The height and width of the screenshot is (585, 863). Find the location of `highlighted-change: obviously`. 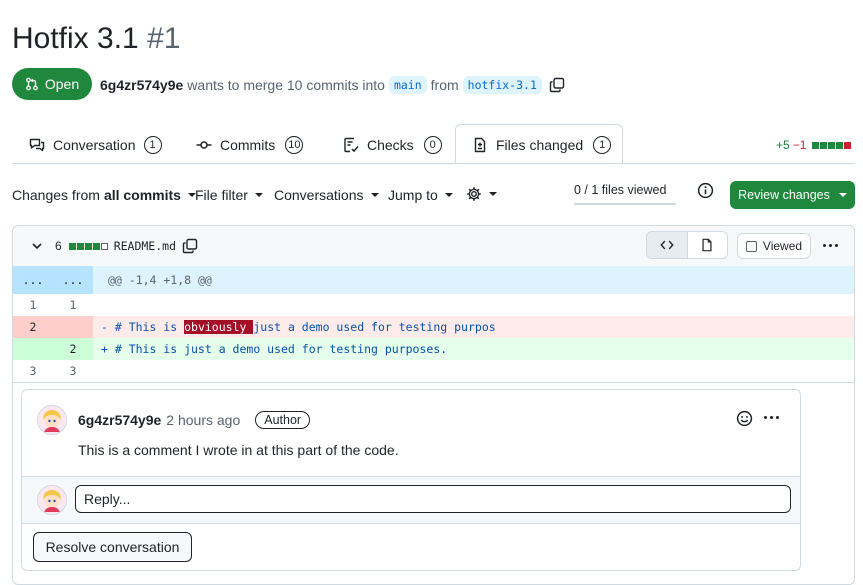

highlighted-change: obviously is located at coordinates (219, 327).